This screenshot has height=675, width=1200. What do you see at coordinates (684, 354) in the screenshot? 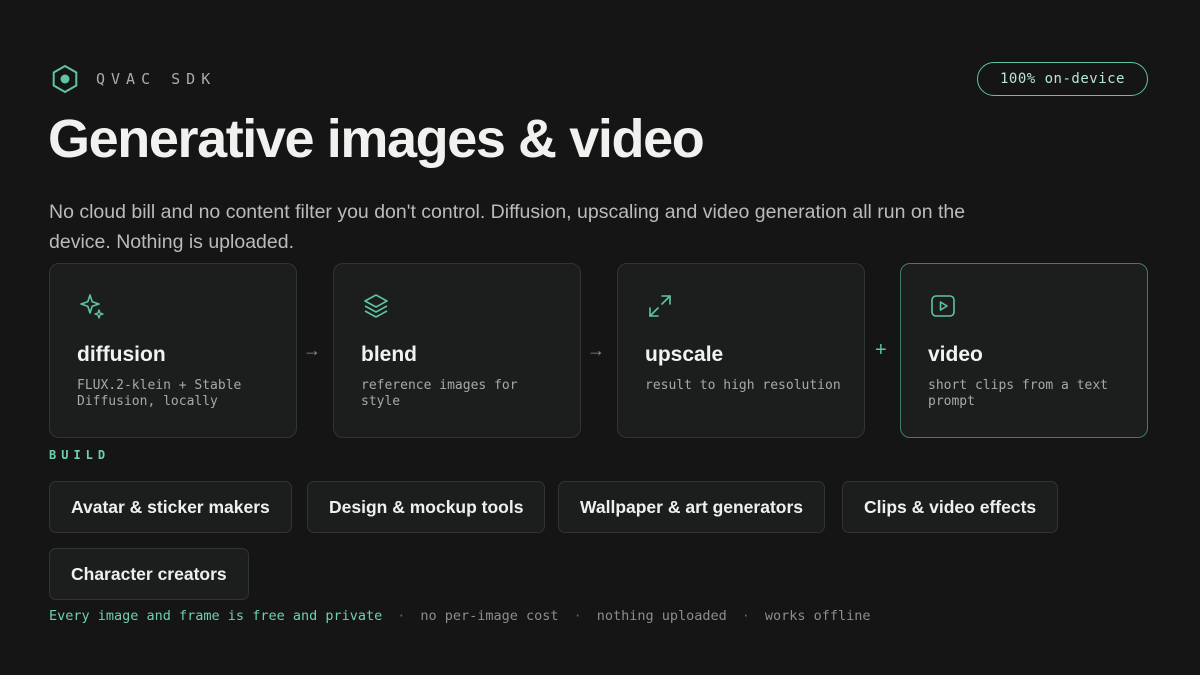
I see `card-title: upscale` at bounding box center [684, 354].